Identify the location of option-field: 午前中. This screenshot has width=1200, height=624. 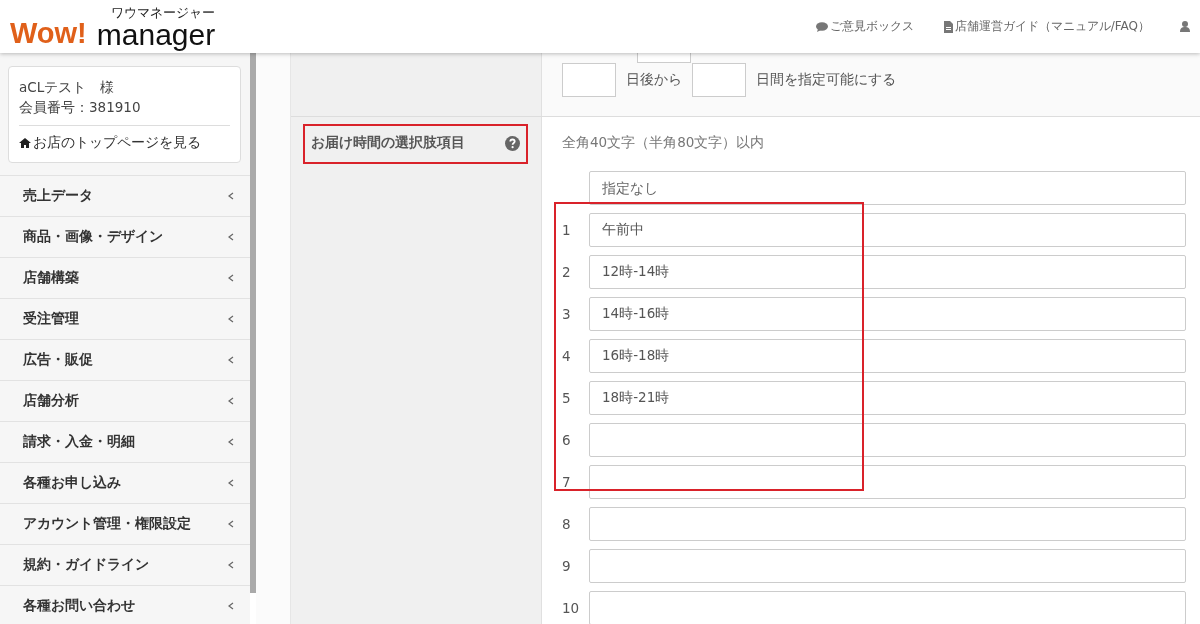
(887, 230).